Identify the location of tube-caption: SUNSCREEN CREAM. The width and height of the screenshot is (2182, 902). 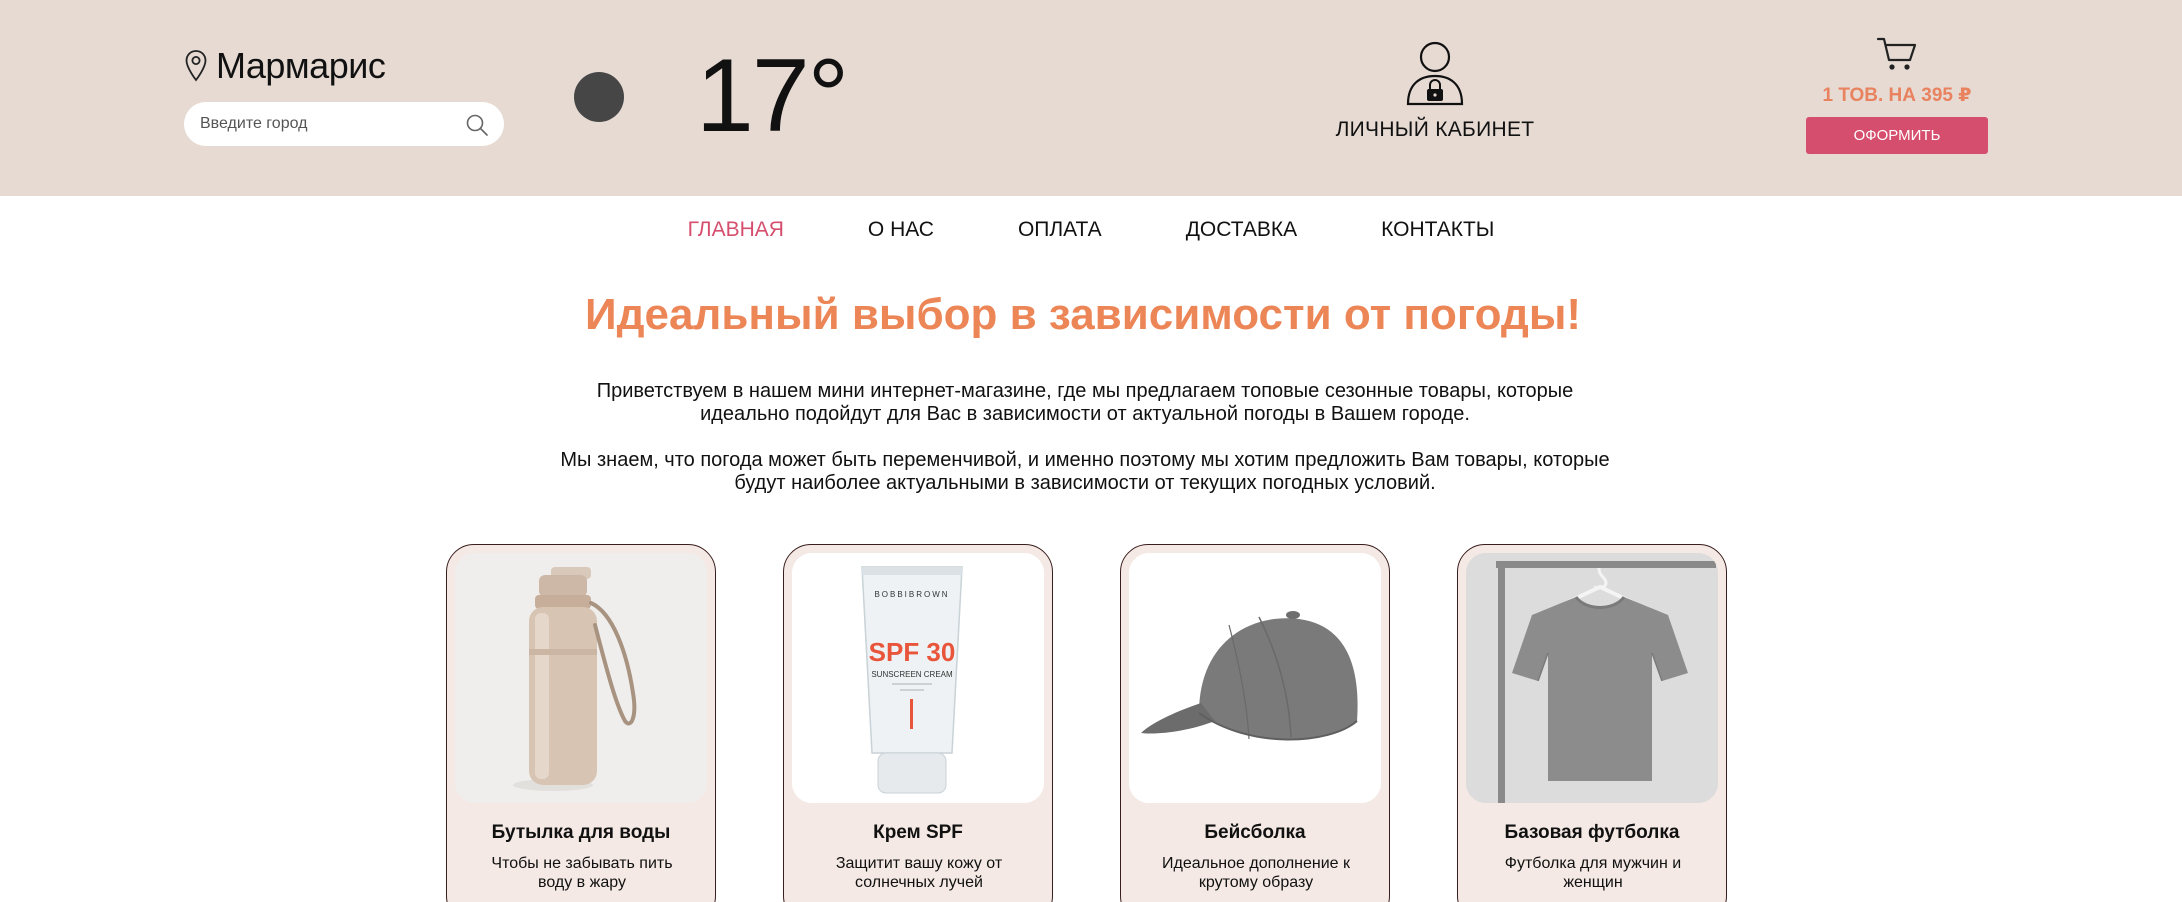
(912, 674).